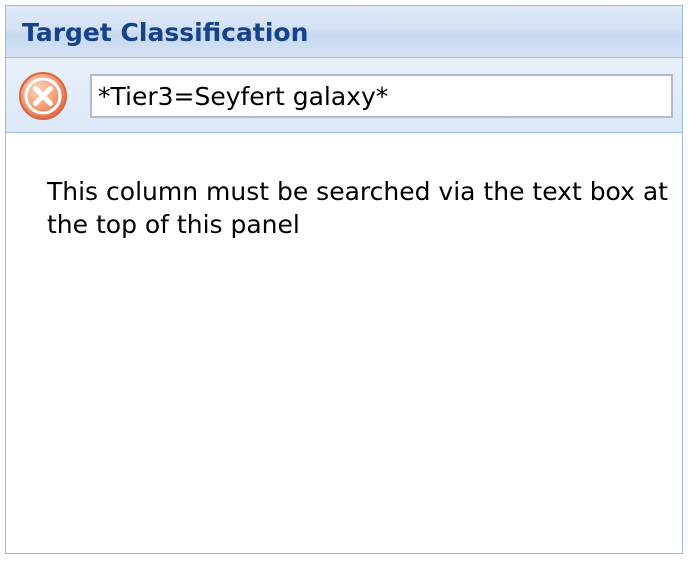 Image resolution: width=690 pixels, height=562 pixels. I want to click on search-toolbar, so click(344, 95).